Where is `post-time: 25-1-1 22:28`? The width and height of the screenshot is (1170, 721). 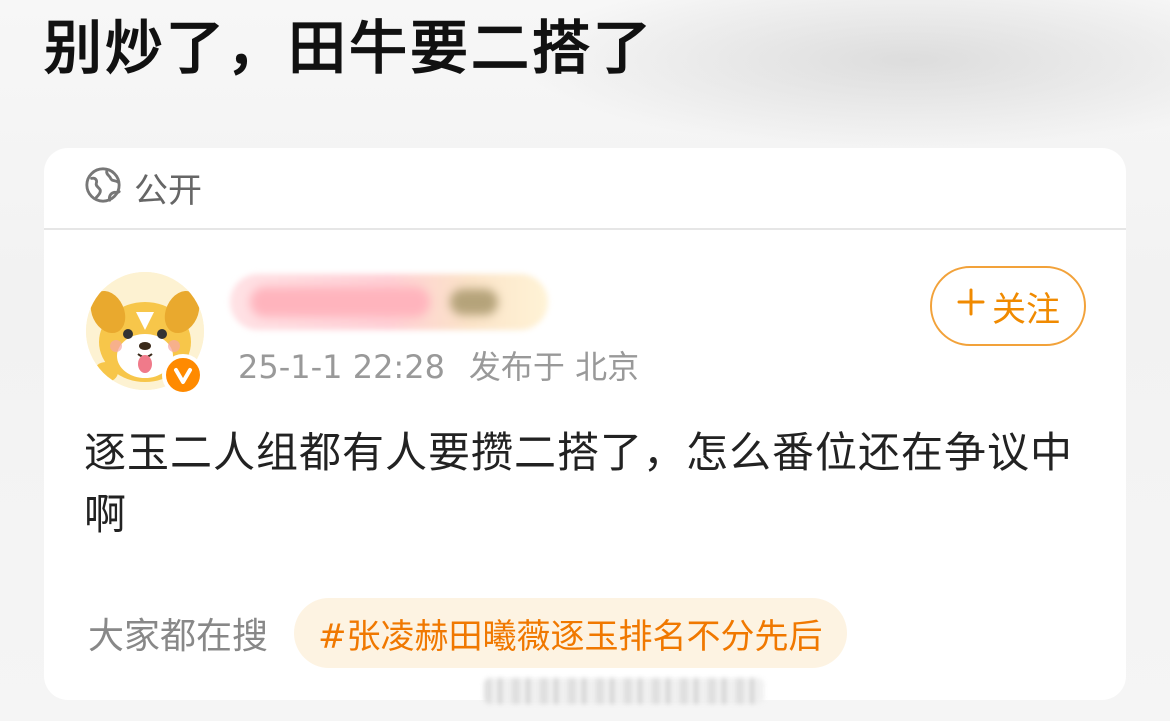
post-time: 25-1-1 22:28 is located at coordinates (341, 367).